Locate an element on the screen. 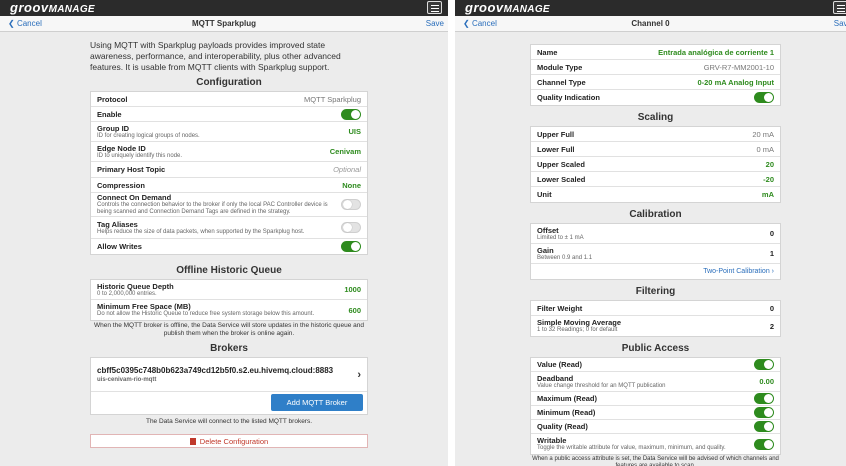 This screenshot has height=466, width=846. filter-weight-row: Filter Weight 0 is located at coordinates (655, 308).